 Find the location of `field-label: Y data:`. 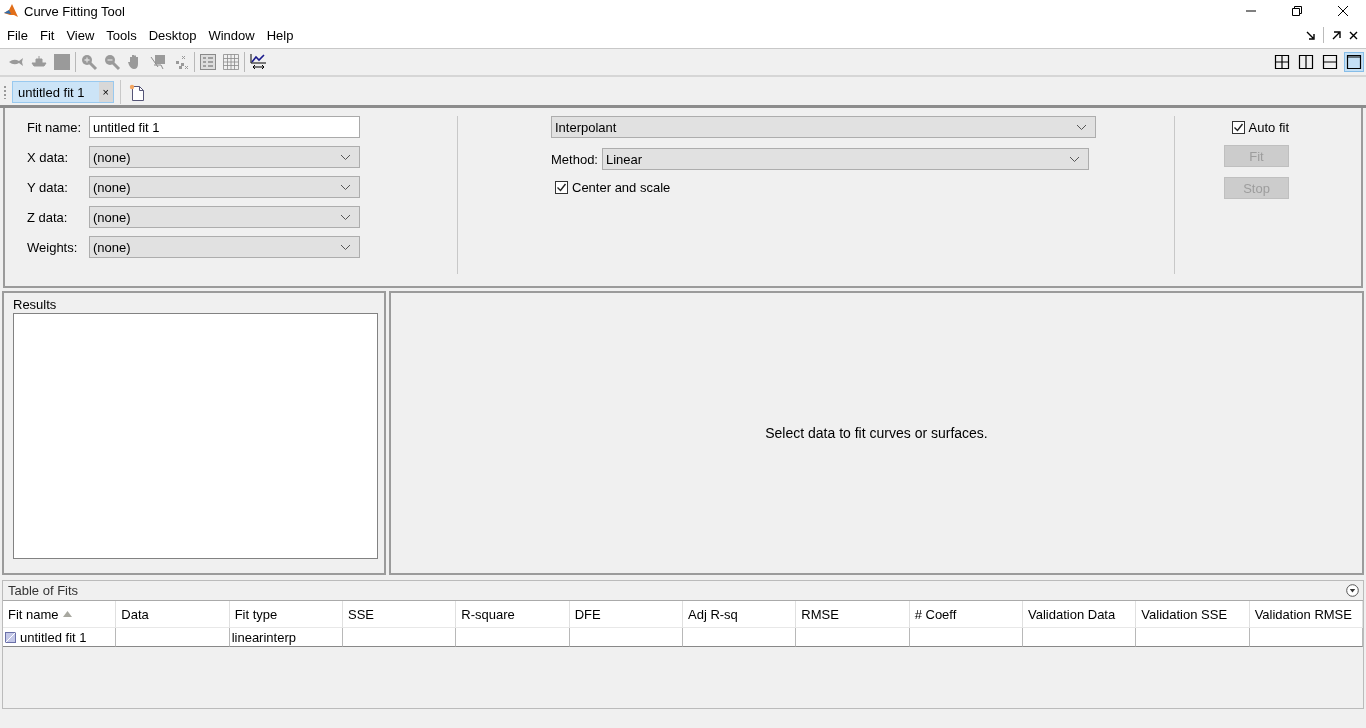

field-label: Y data: is located at coordinates (48, 187).